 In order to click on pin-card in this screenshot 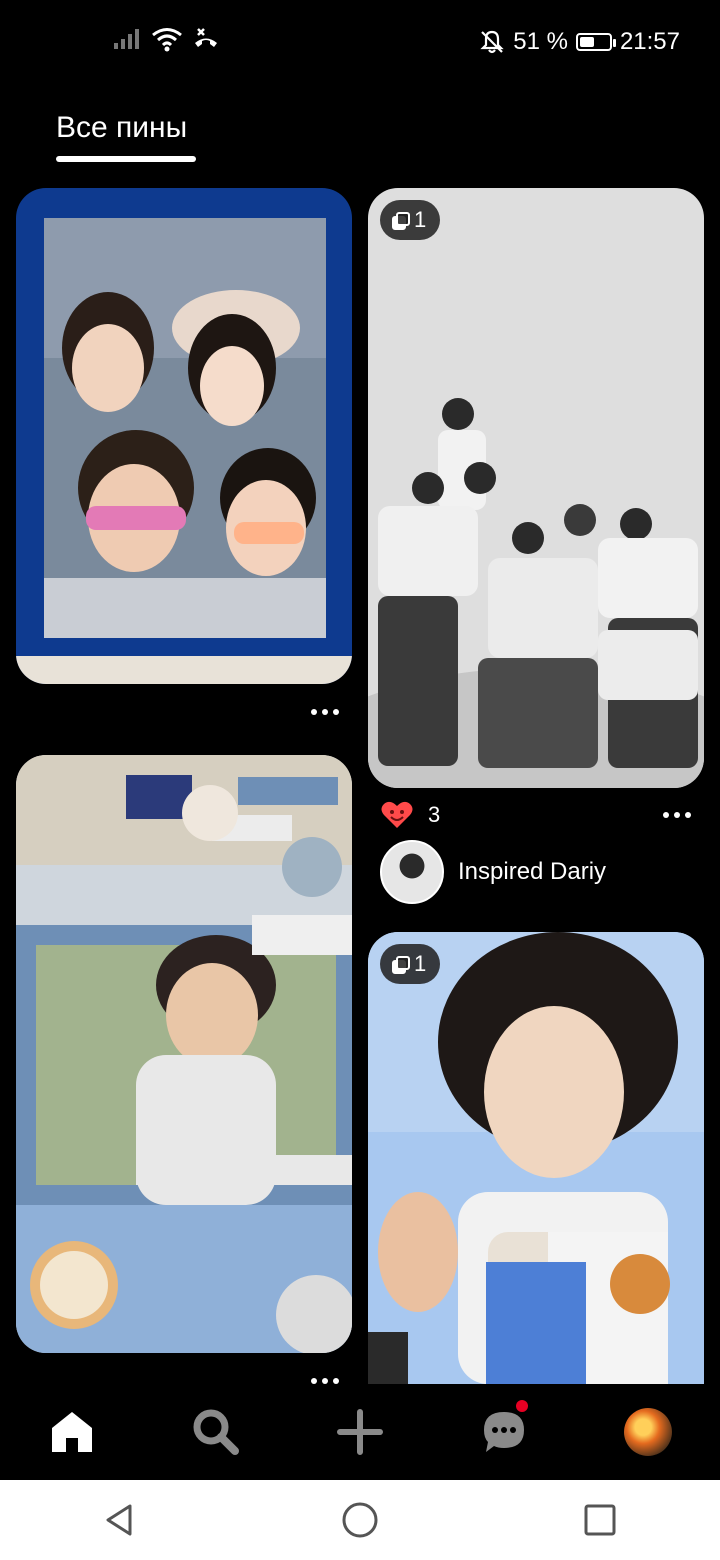, I will do `click(184, 436)`.